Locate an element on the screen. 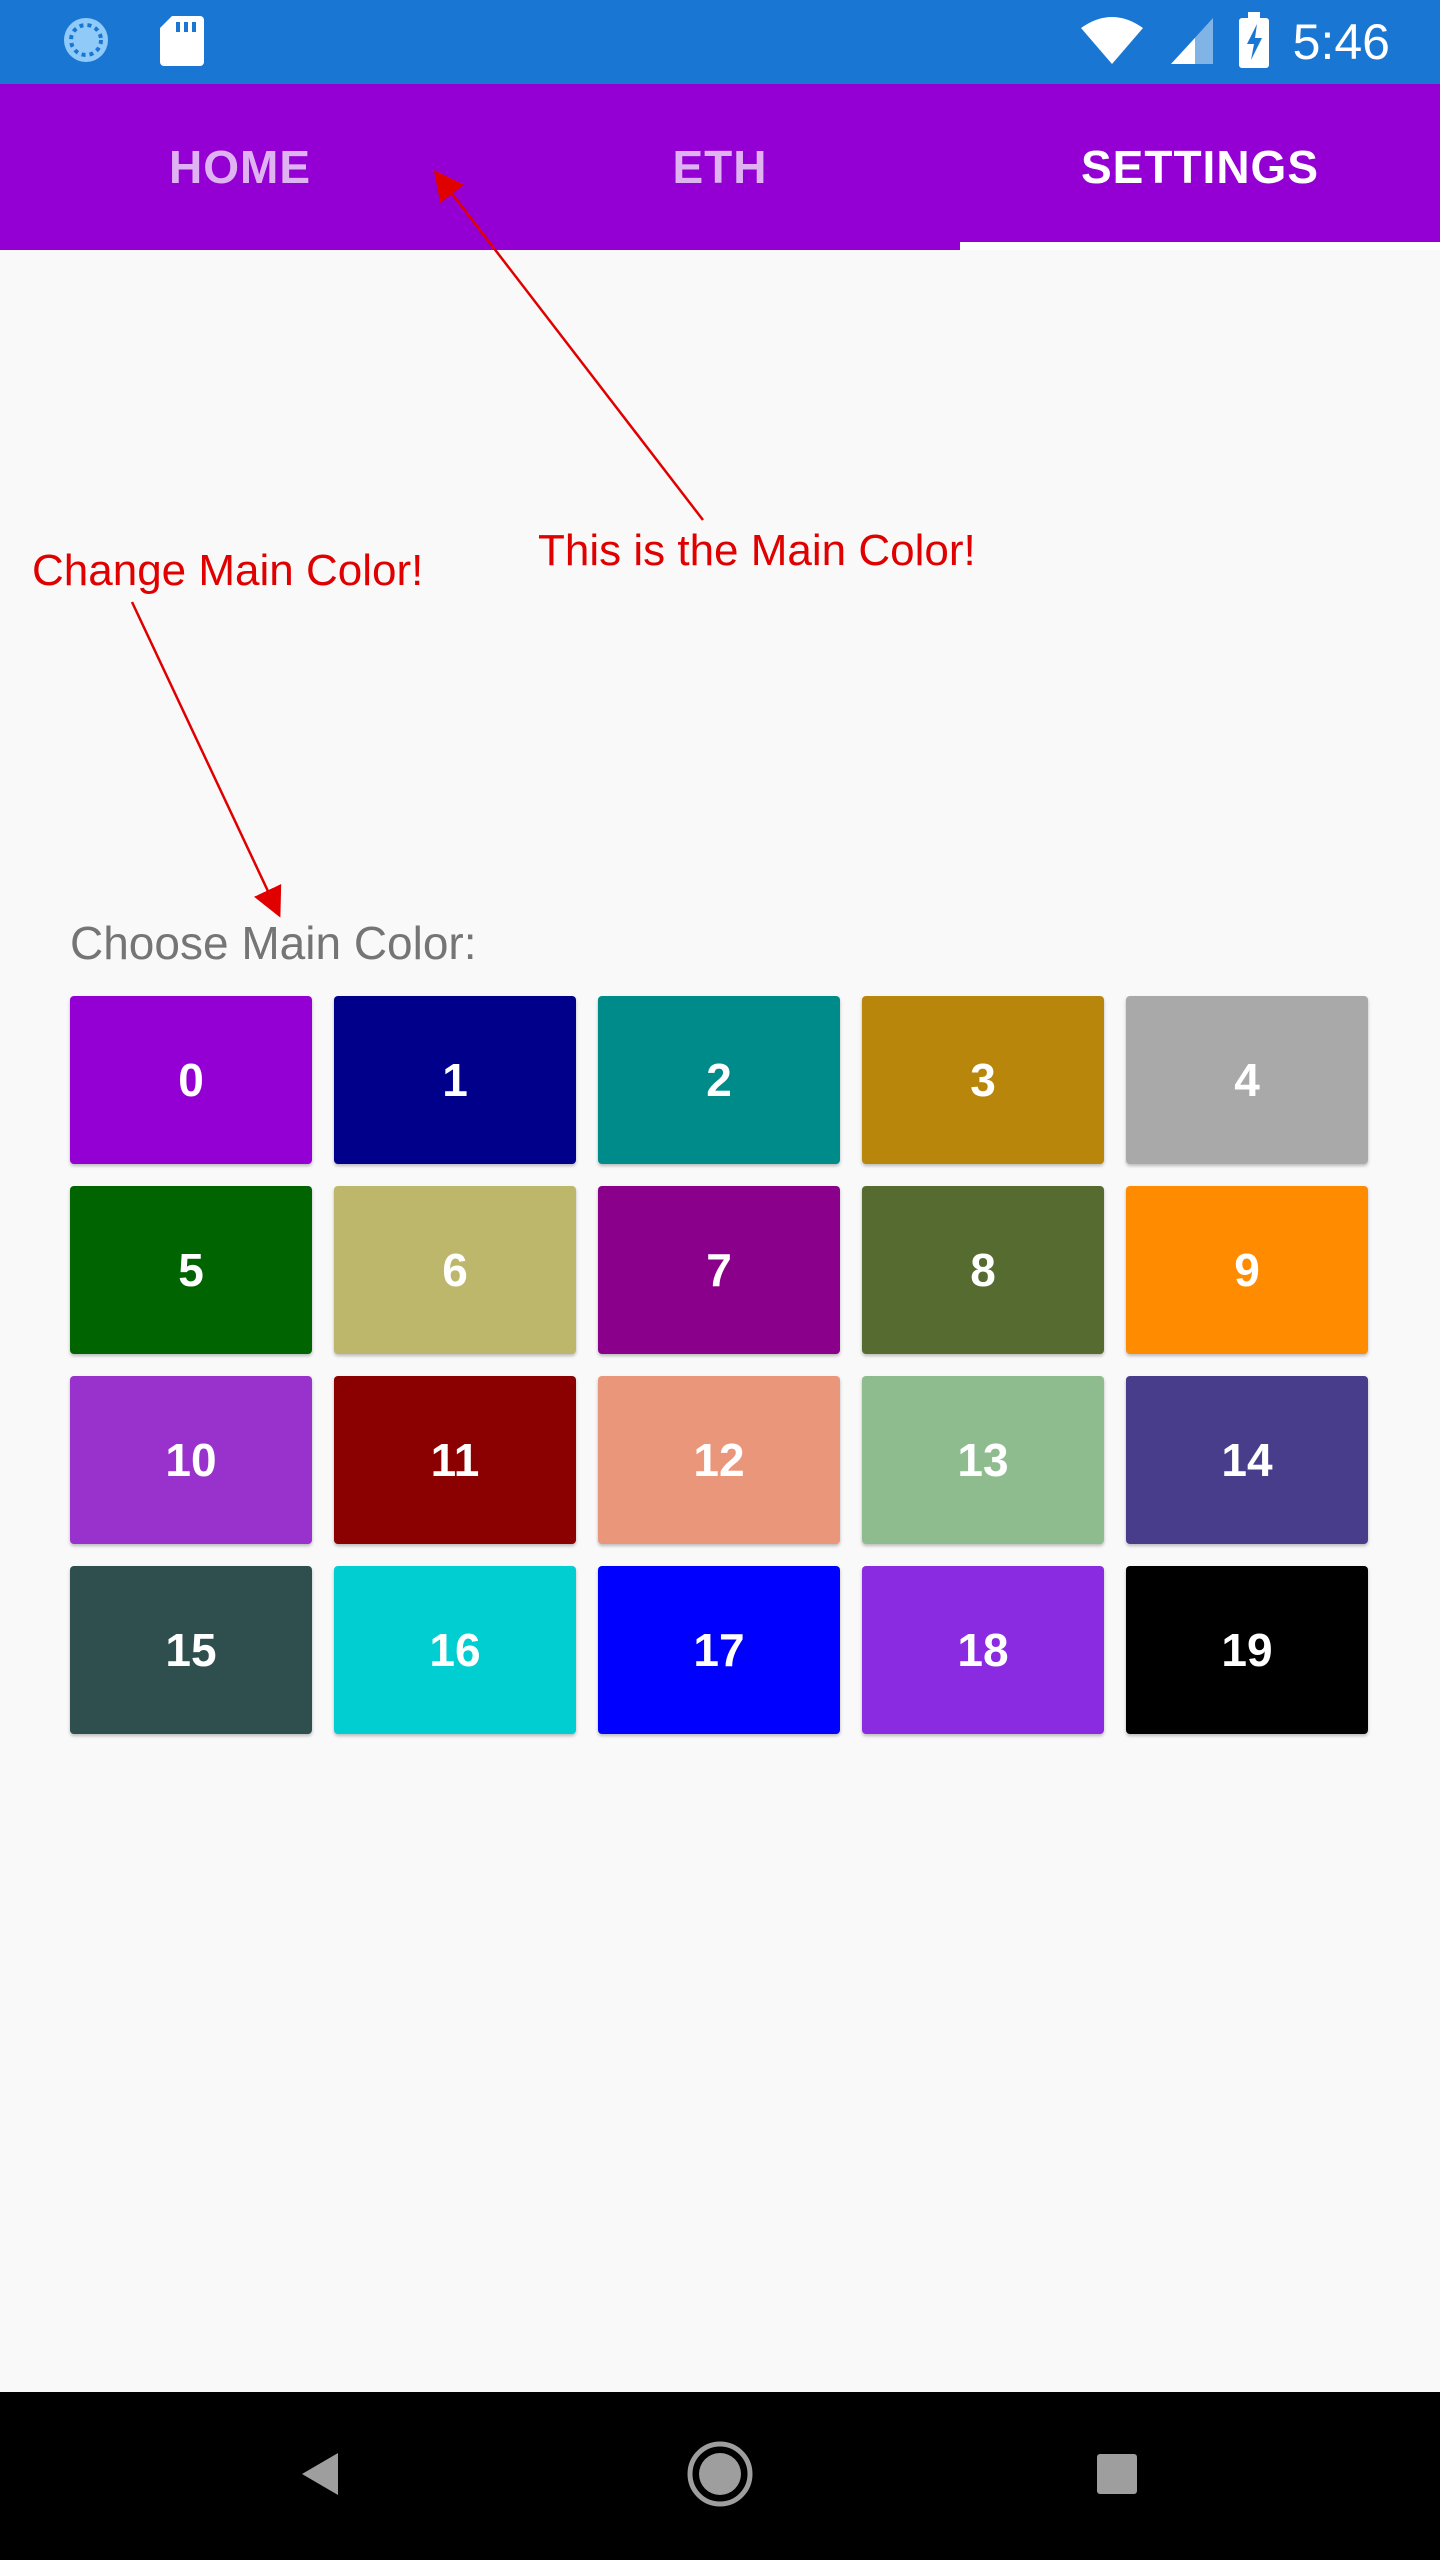  back-icon is located at coordinates (320, 2476).